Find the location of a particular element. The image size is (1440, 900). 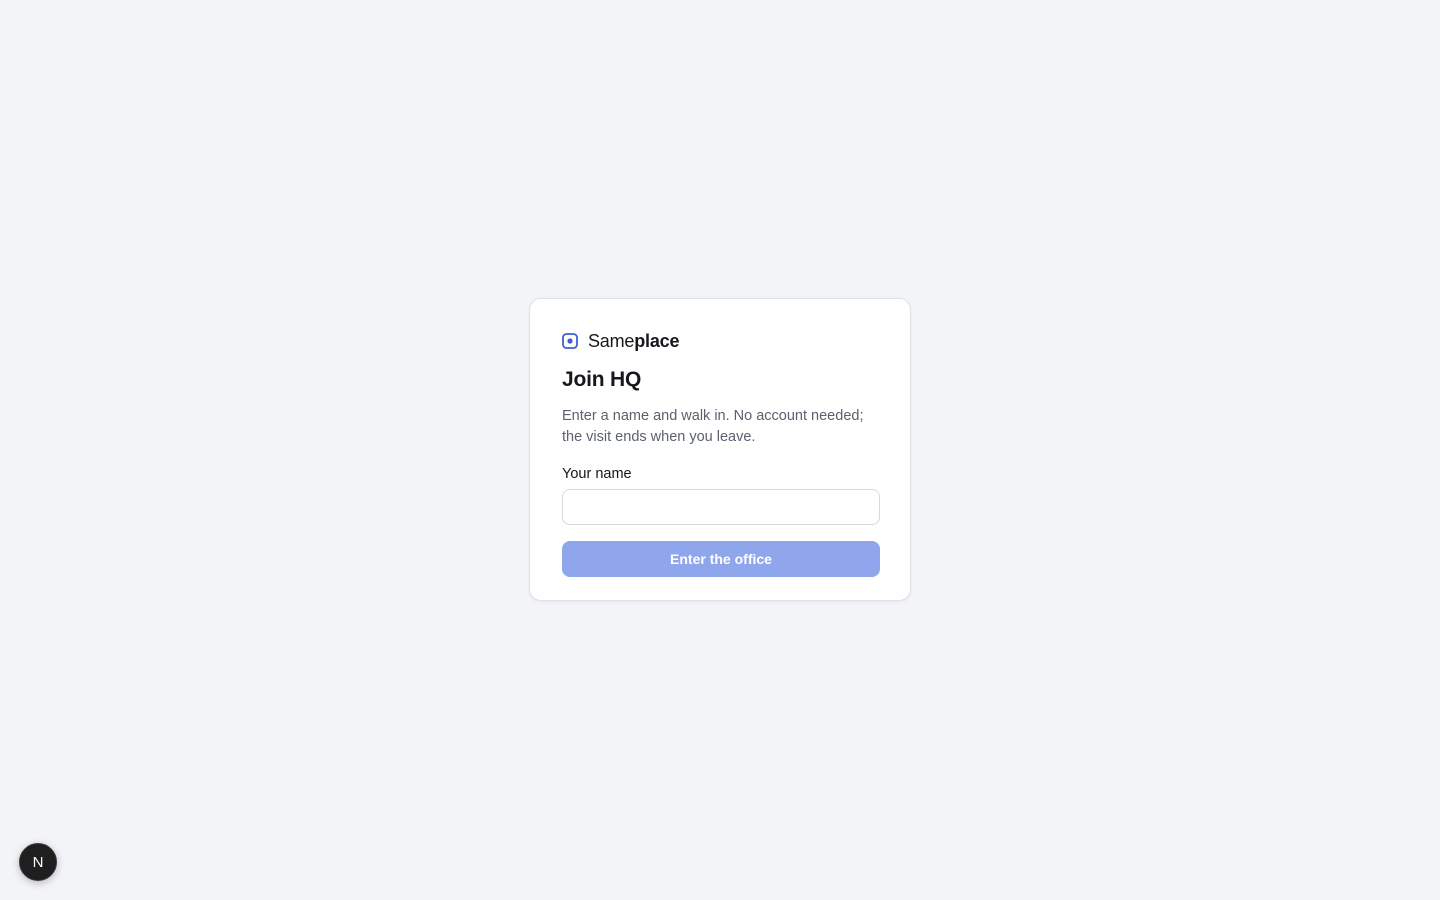

name-field-label: Your name is located at coordinates (597, 474).